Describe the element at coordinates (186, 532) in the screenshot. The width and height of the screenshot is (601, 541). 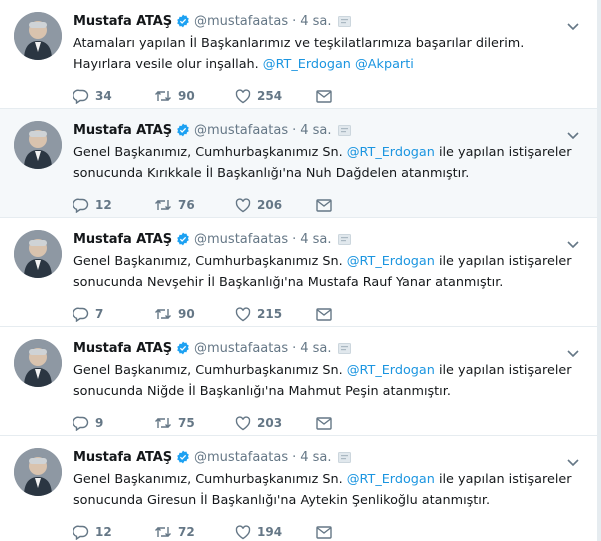
I see `retweet-count: 72` at that location.